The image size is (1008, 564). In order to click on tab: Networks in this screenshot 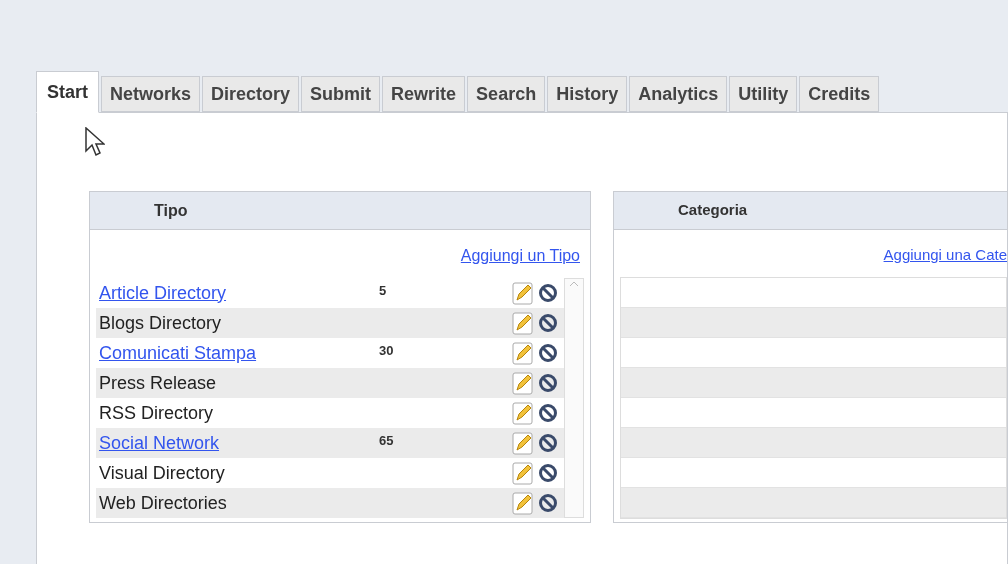, I will do `click(151, 94)`.